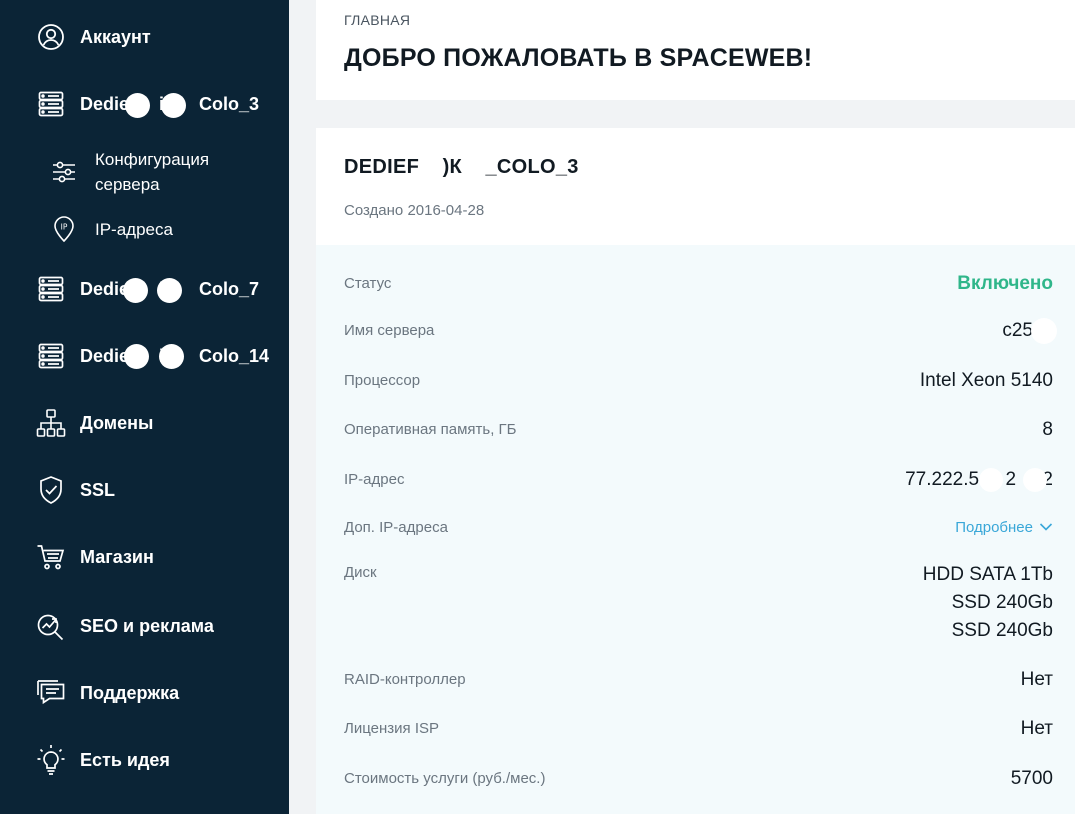 The height and width of the screenshot is (814, 1075). I want to click on breadcrumb: ГЛАВНАЯ, so click(377, 20).